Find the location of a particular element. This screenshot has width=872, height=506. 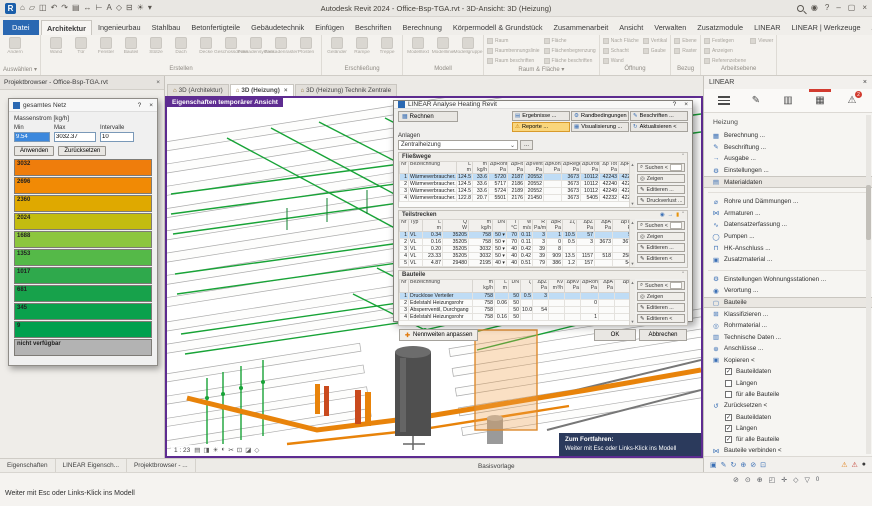

copy-properties-icon: ▣ is located at coordinates (713, 465).